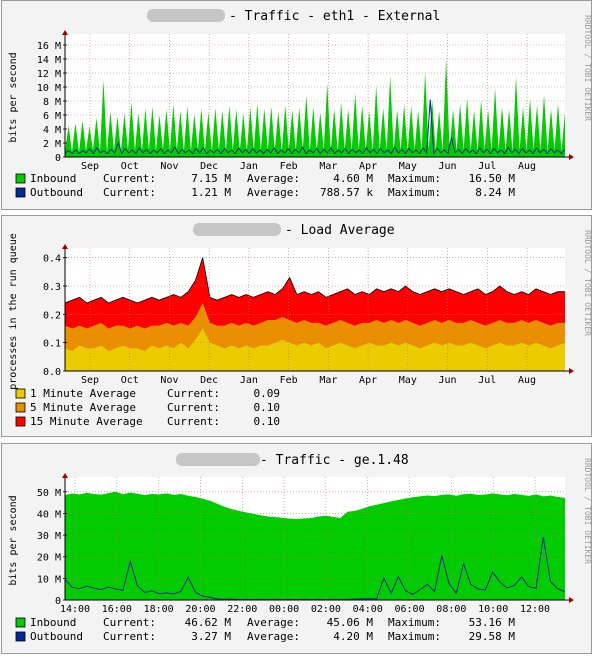 Image resolution: width=595 pixels, height=657 pixels. What do you see at coordinates (492, 178) in the screenshot?
I see `legend-maximum-value: 16.50 M` at bounding box center [492, 178].